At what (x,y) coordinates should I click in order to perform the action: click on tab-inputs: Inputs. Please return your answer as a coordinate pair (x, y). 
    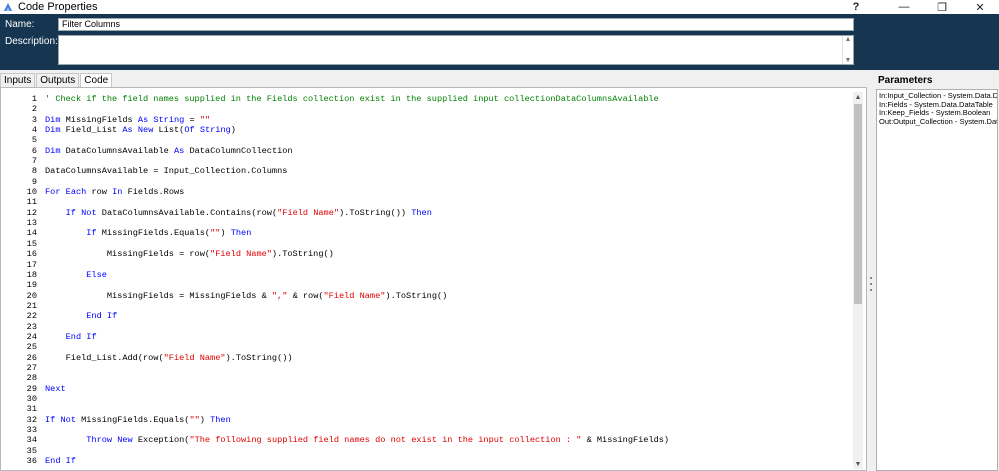
    Looking at the image, I should click on (18, 80).